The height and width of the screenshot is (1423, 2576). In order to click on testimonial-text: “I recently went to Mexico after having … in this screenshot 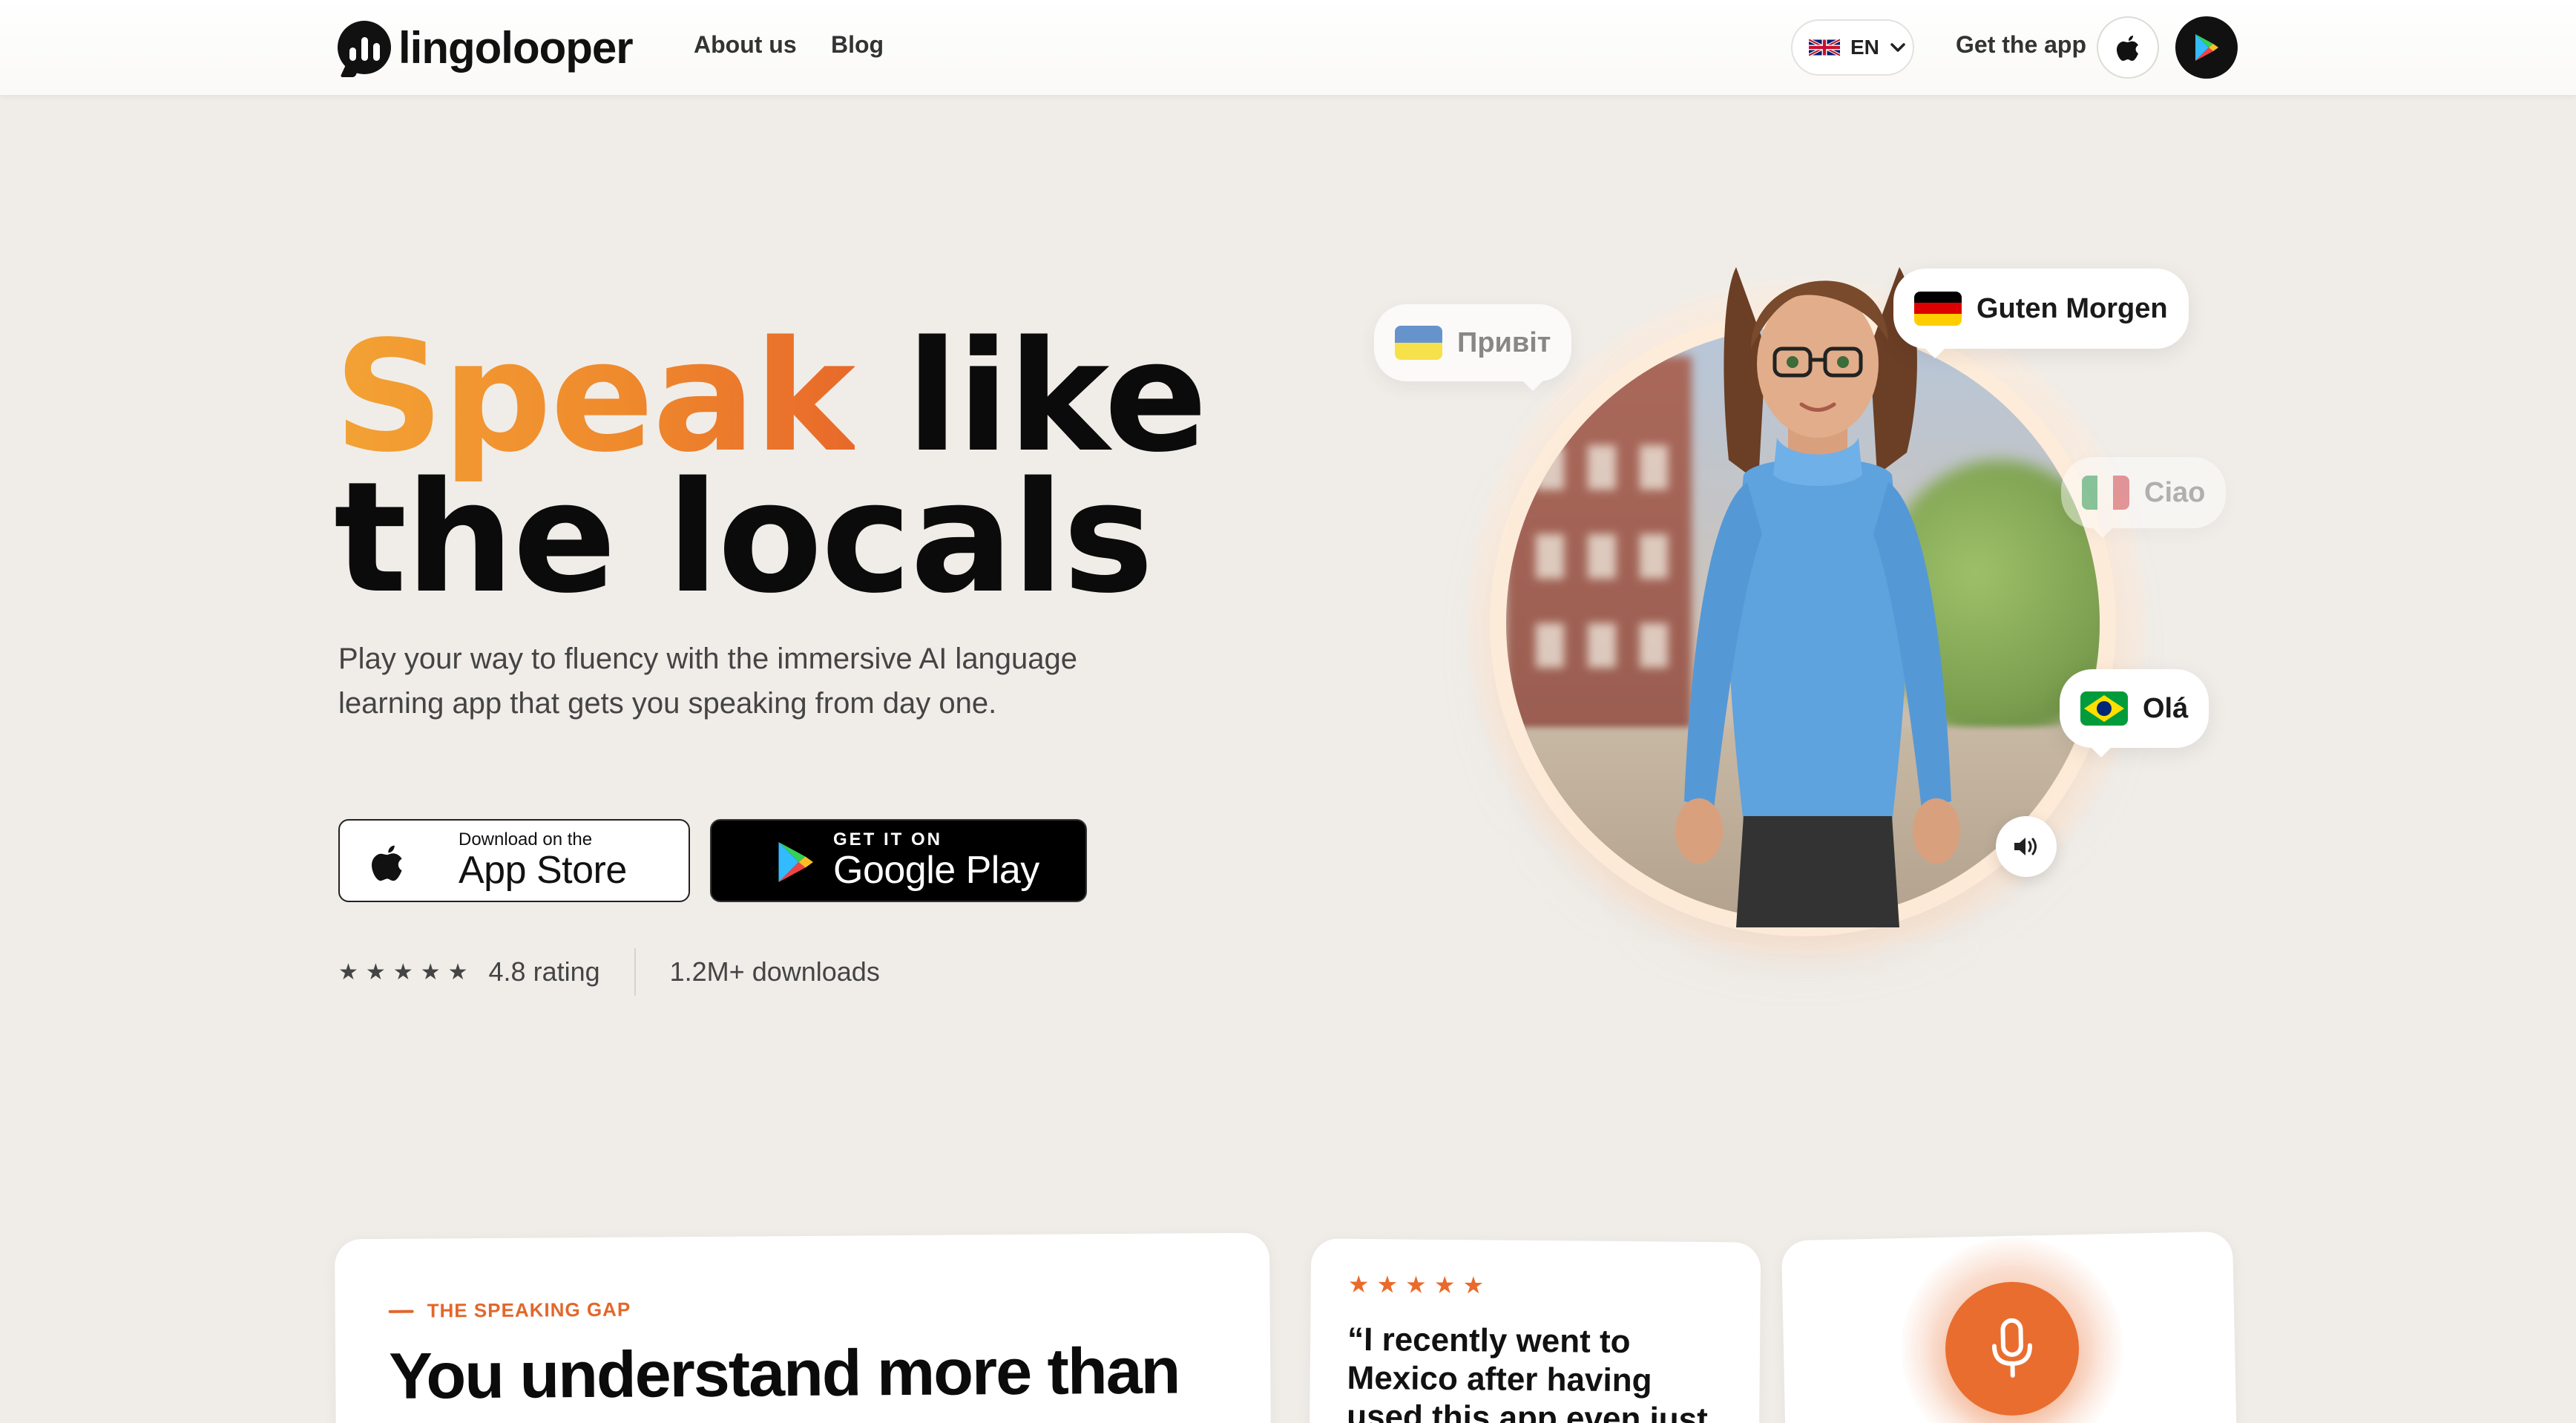, I will do `click(1527, 1372)`.